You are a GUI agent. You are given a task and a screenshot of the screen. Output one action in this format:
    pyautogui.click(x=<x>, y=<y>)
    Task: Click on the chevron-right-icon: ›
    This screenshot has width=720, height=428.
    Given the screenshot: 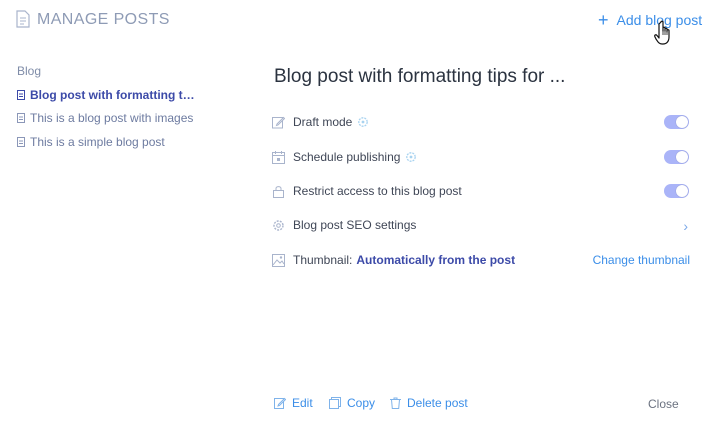 What is the action you would take?
    pyautogui.click(x=685, y=226)
    